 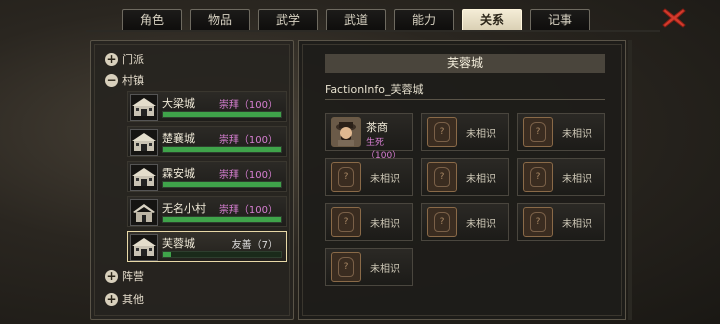 I want to click on top-tab-bar: 角色 物品 武学 武道 能力 关系 记事, so click(x=360, y=15).